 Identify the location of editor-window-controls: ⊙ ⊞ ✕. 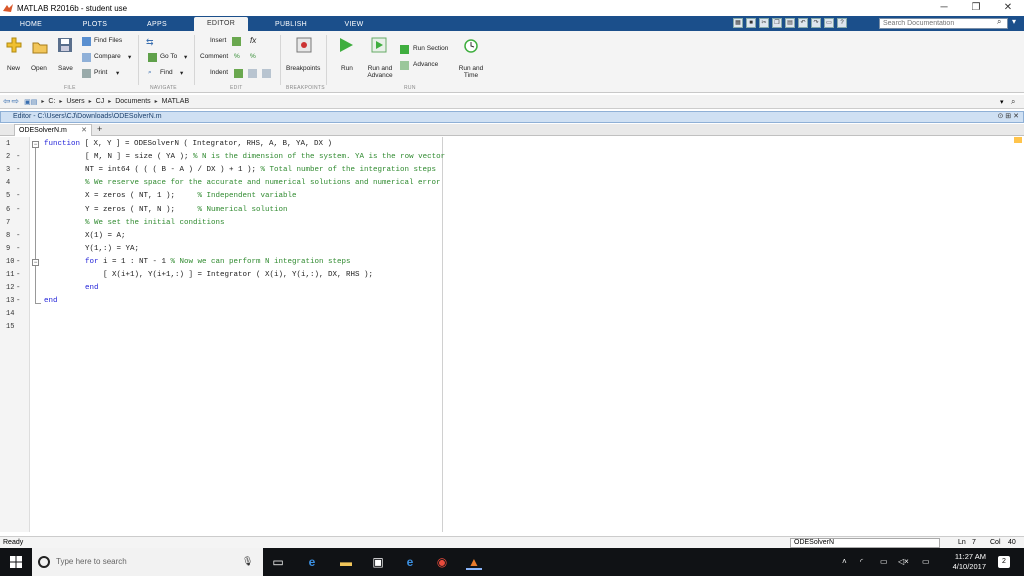
(1009, 117).